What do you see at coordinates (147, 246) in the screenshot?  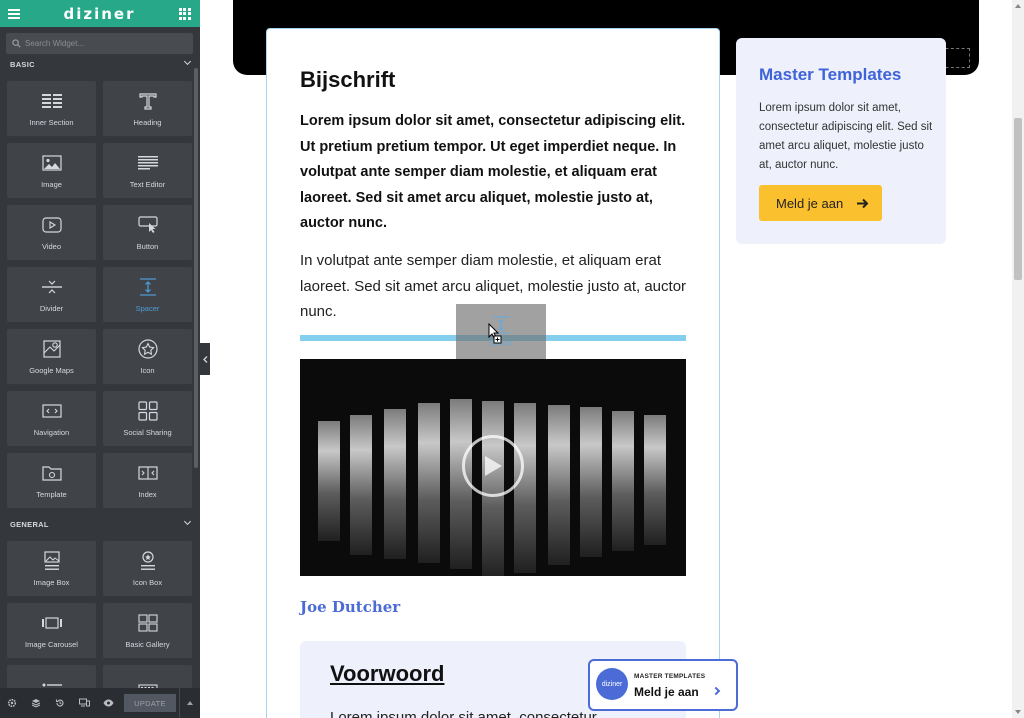 I see `widget-label: Button` at bounding box center [147, 246].